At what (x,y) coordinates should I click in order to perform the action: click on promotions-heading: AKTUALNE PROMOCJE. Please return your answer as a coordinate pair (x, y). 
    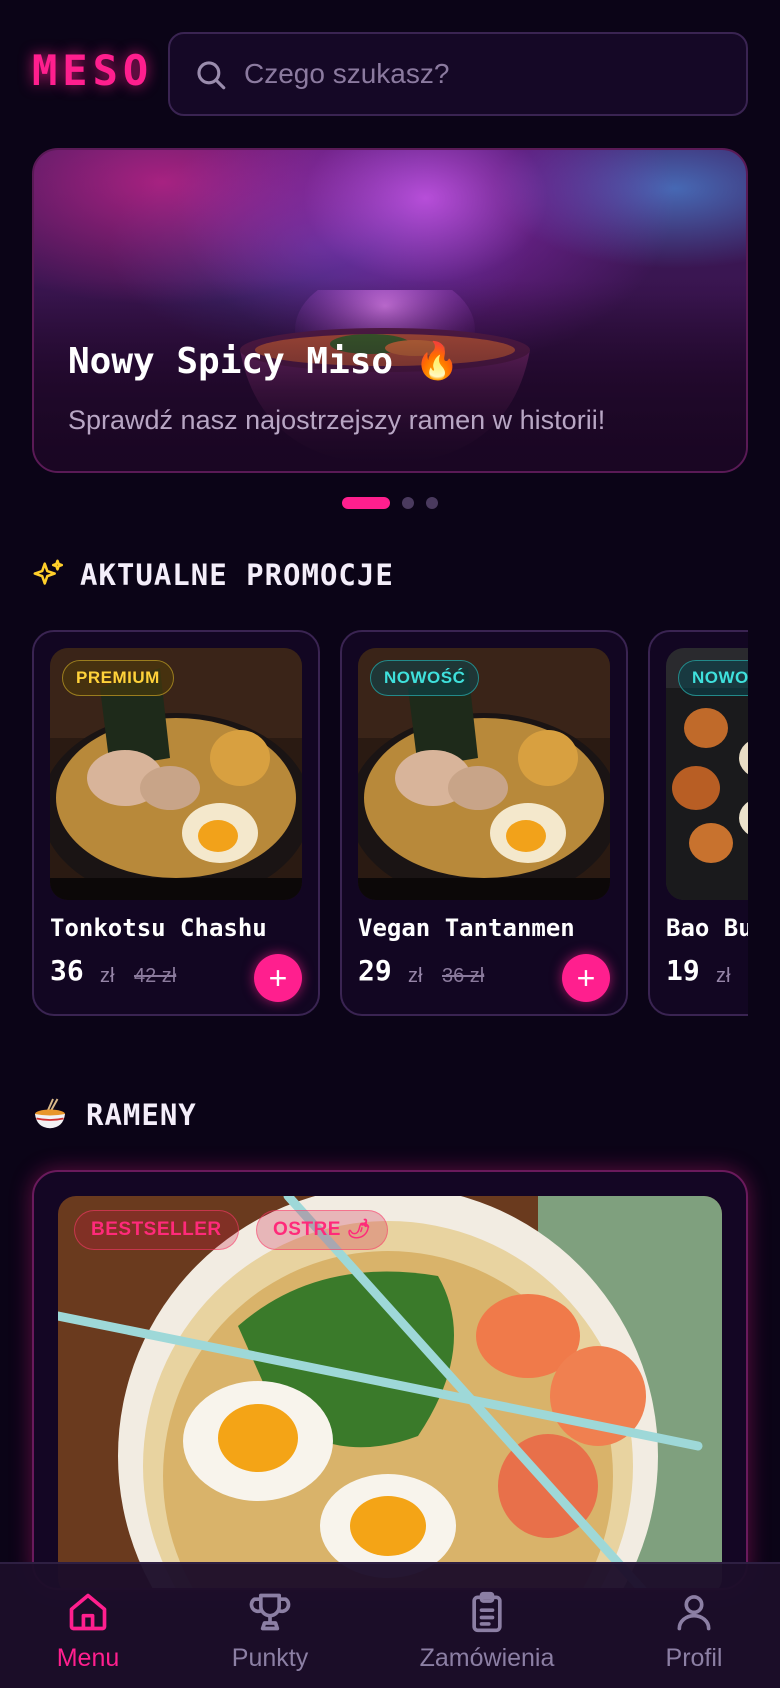
    Looking at the image, I should click on (282, 576).